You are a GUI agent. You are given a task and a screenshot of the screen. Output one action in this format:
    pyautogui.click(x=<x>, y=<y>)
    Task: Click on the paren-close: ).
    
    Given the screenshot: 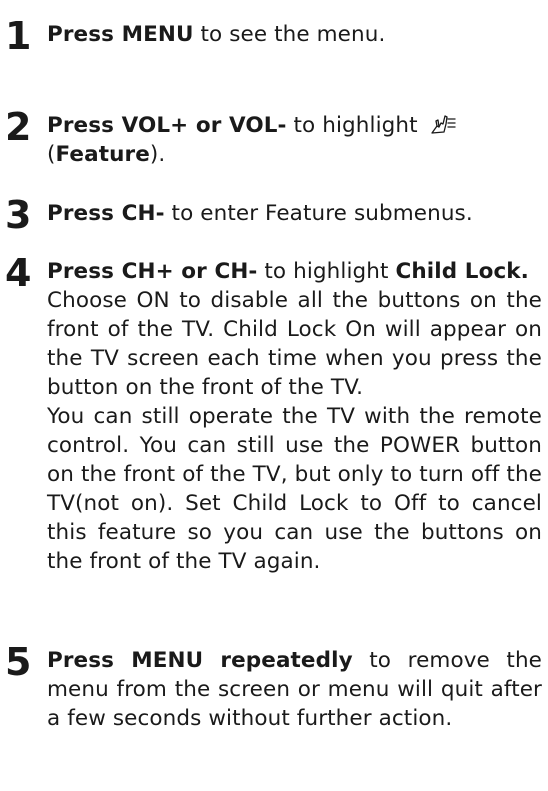 What is the action you would take?
    pyautogui.click(x=157, y=154)
    